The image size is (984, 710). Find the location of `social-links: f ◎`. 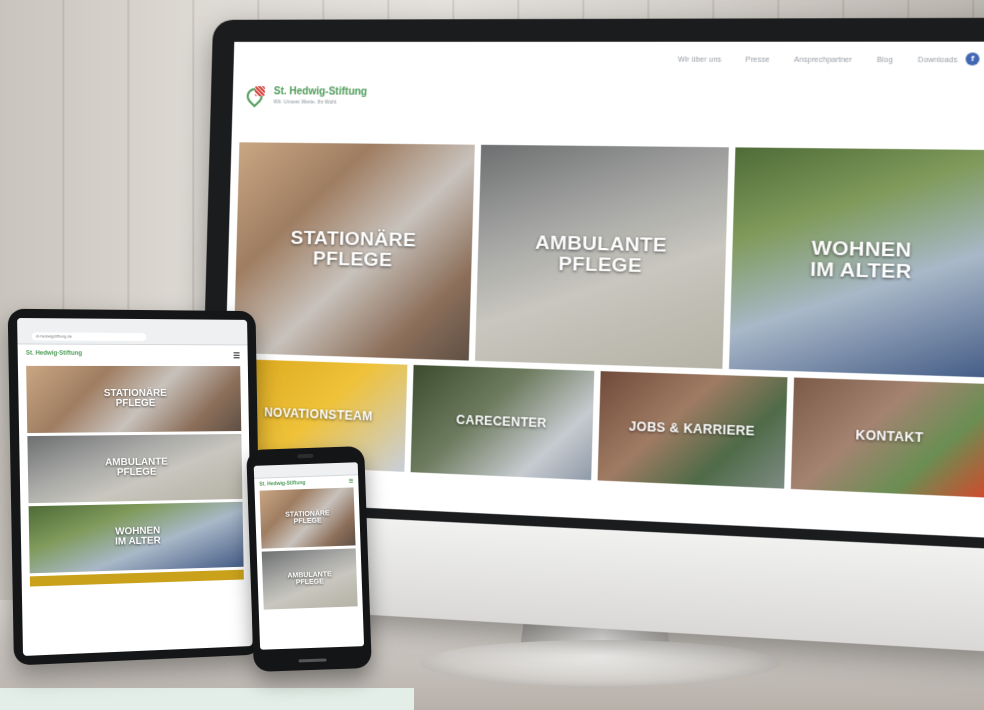

social-links: f ◎ is located at coordinates (974, 59).